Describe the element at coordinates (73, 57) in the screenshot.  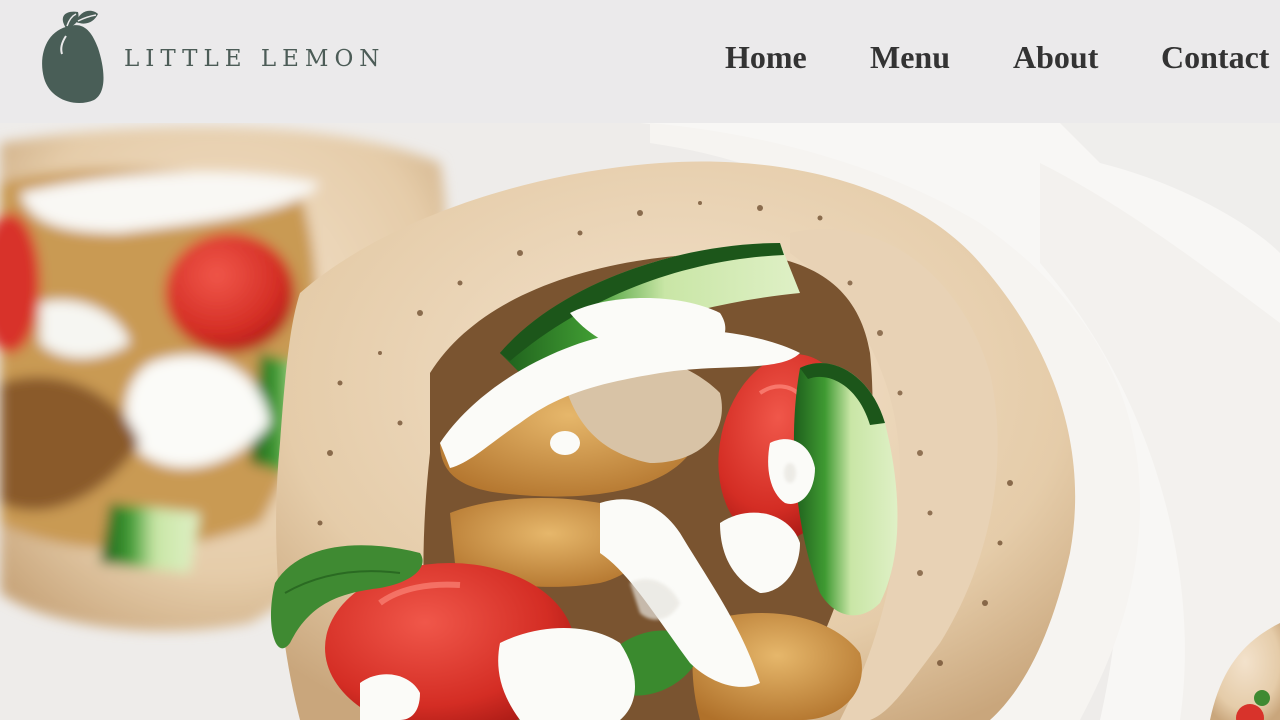
I see `lemon-icon` at that location.